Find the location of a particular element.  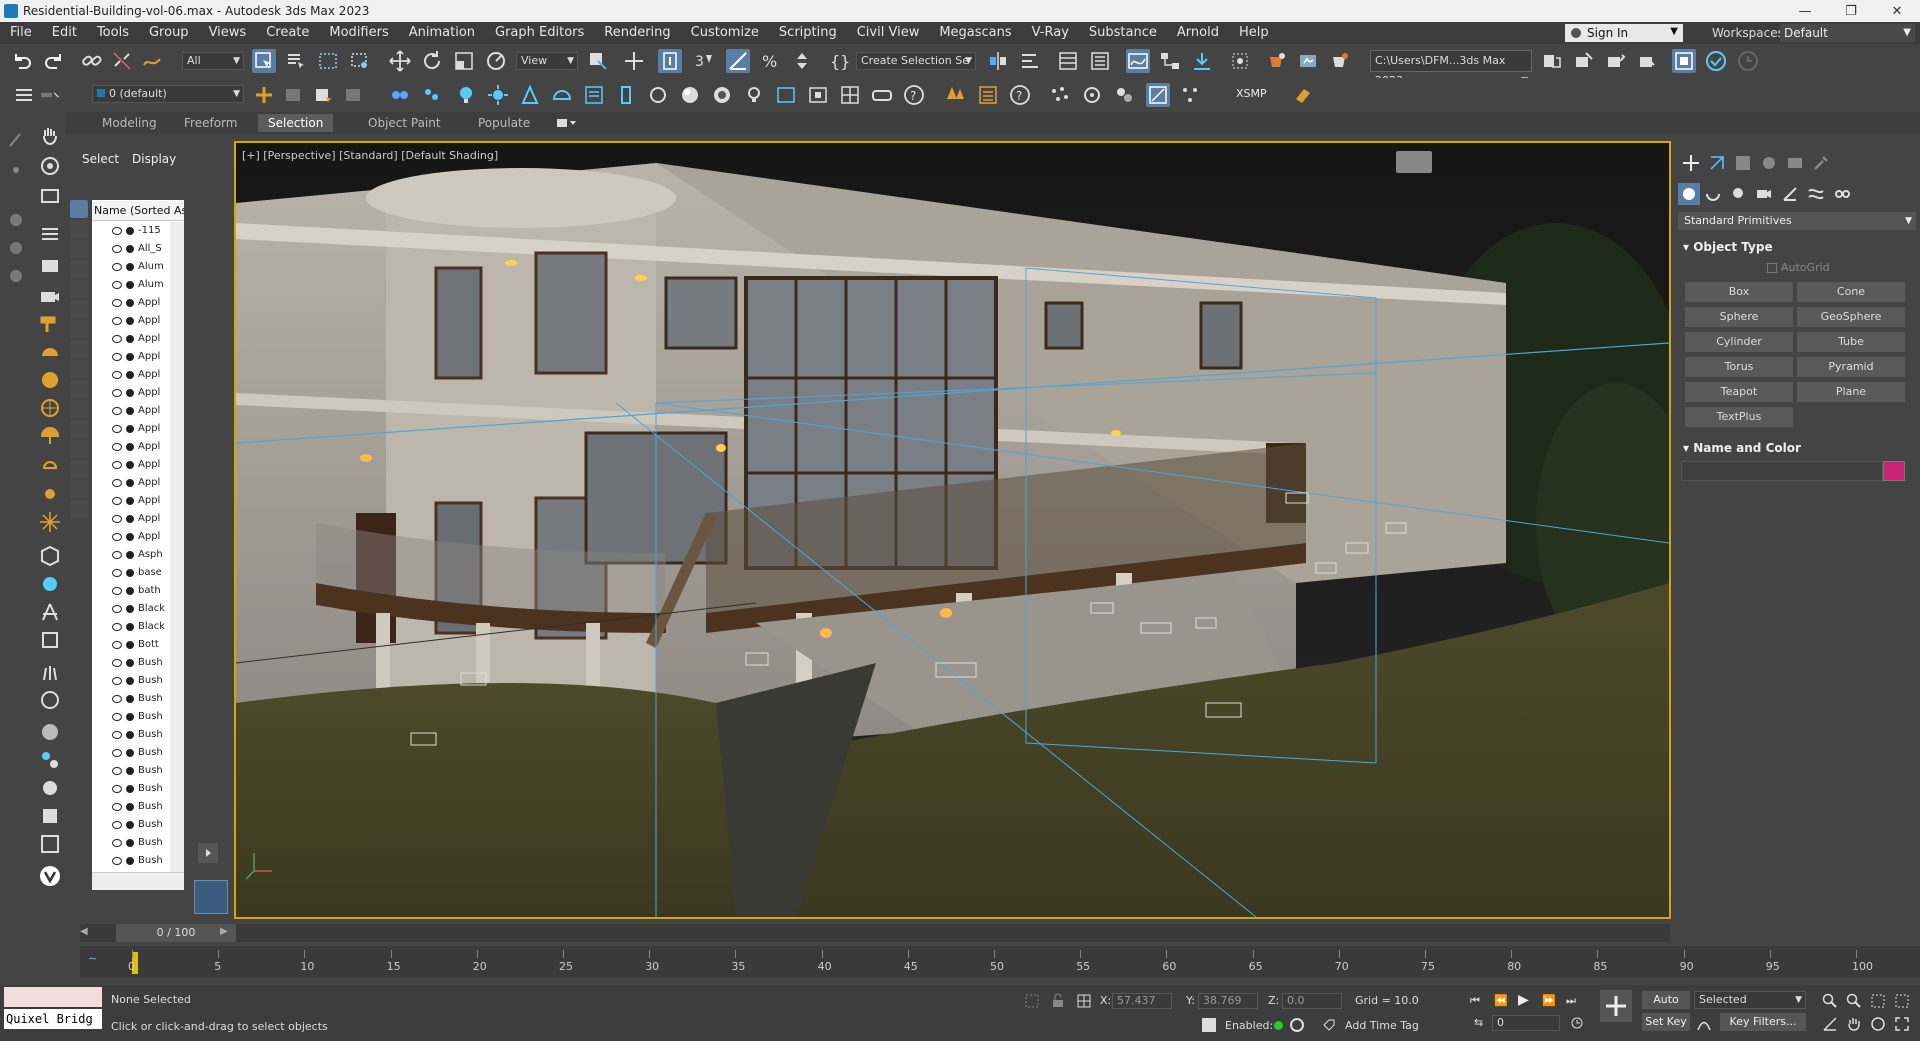

cylinder-button: Cylinder is located at coordinates (1739, 342).